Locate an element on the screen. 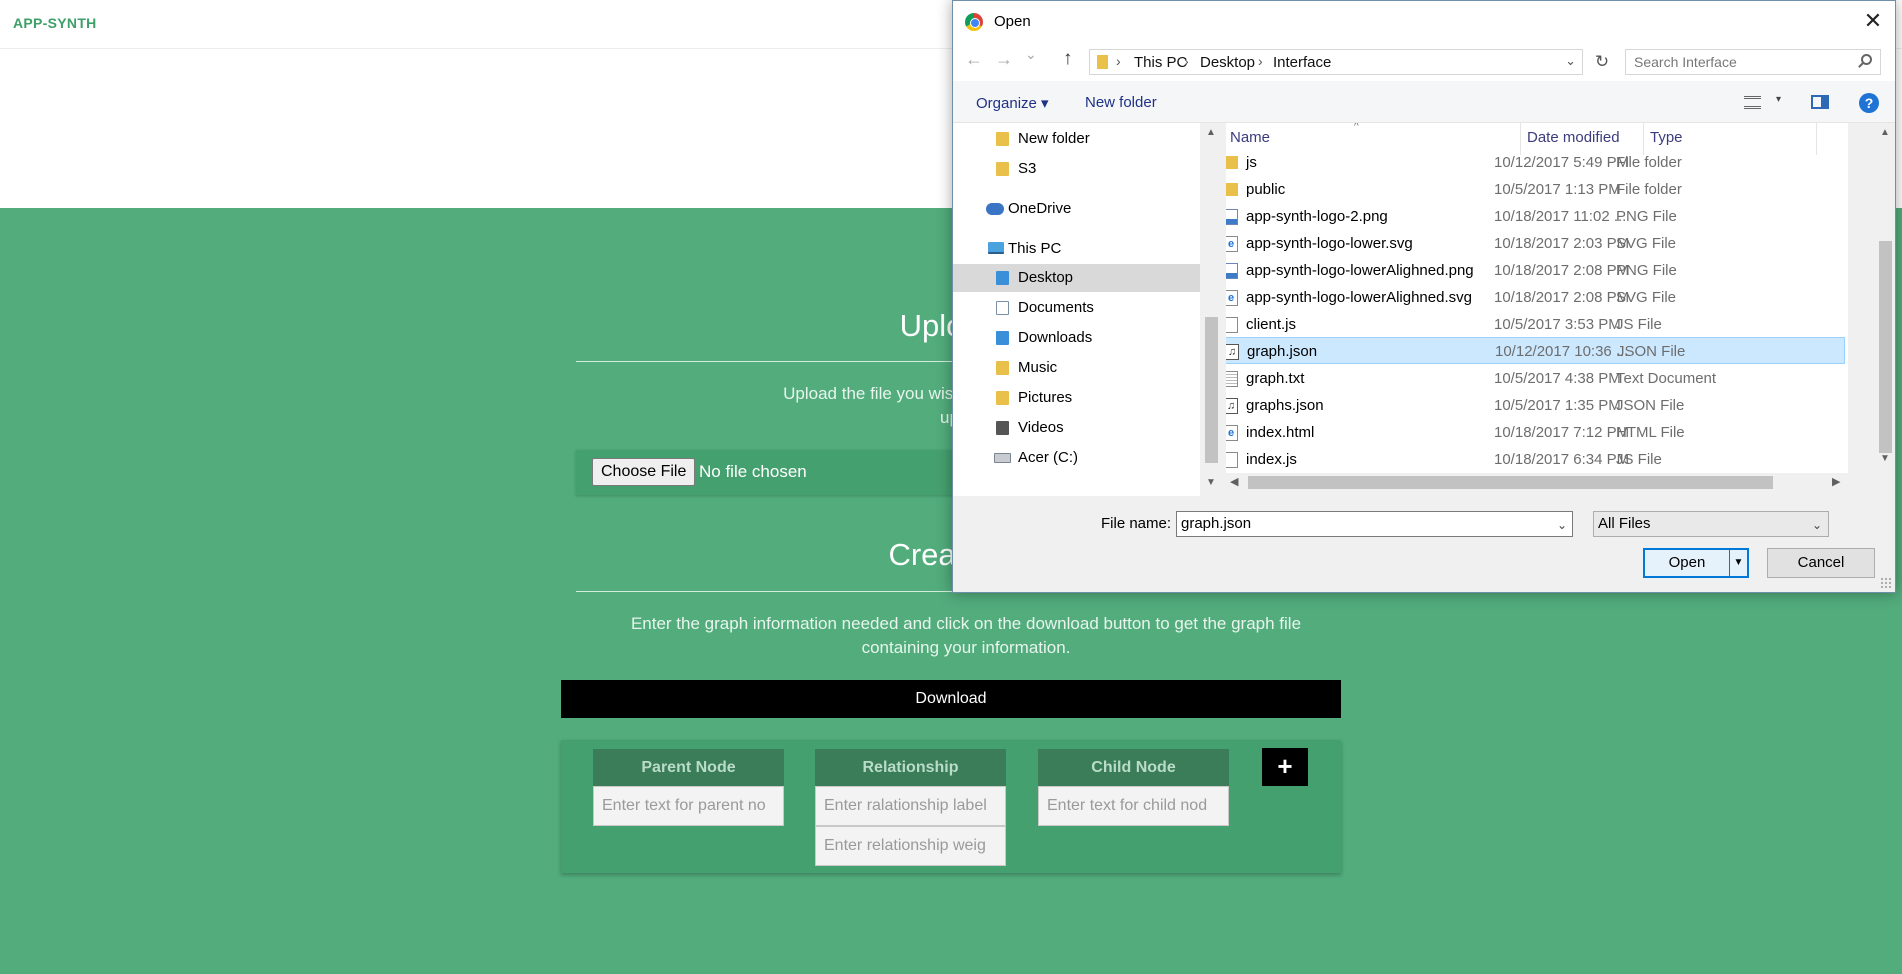  search-icon is located at coordinates (1866, 59).